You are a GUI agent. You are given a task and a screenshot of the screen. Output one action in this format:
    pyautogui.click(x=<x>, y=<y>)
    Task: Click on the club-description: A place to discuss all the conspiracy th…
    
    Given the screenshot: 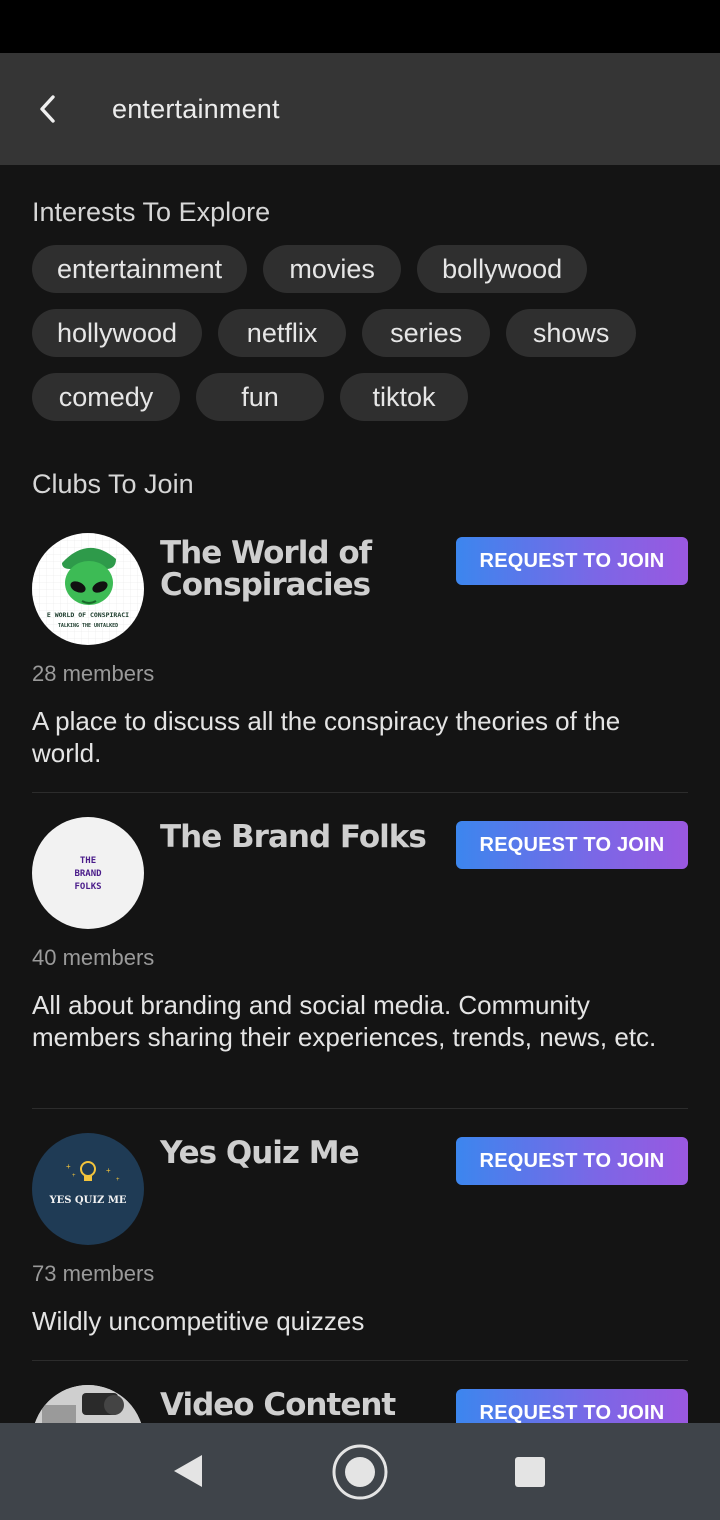 What is the action you would take?
    pyautogui.click(x=326, y=737)
    